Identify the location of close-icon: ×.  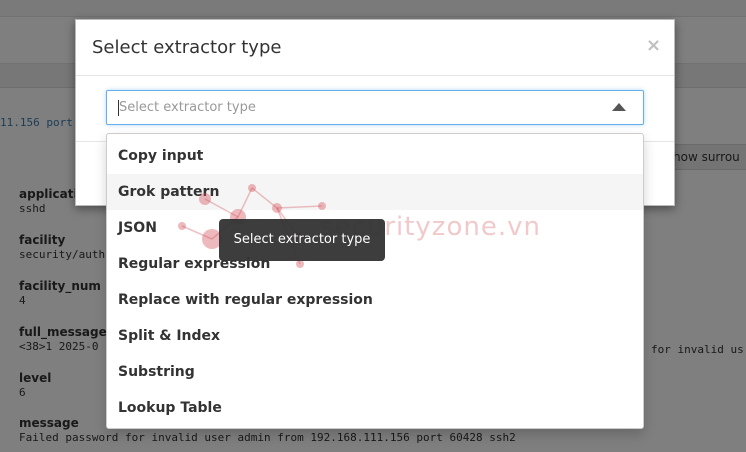
(653, 46).